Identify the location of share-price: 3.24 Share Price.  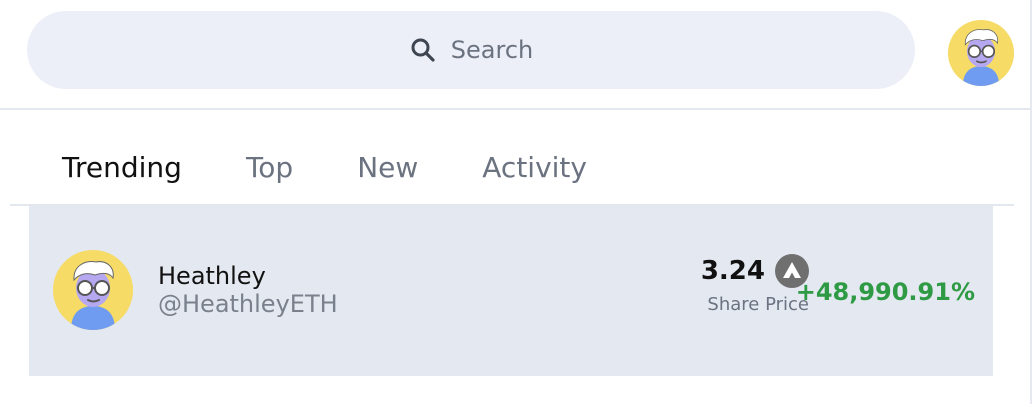
(755, 284).